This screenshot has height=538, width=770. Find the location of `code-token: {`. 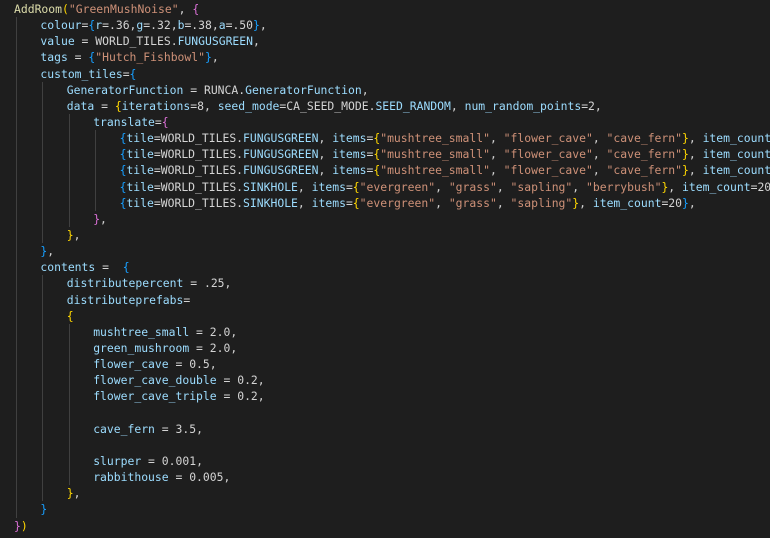

code-token: { is located at coordinates (356, 202).